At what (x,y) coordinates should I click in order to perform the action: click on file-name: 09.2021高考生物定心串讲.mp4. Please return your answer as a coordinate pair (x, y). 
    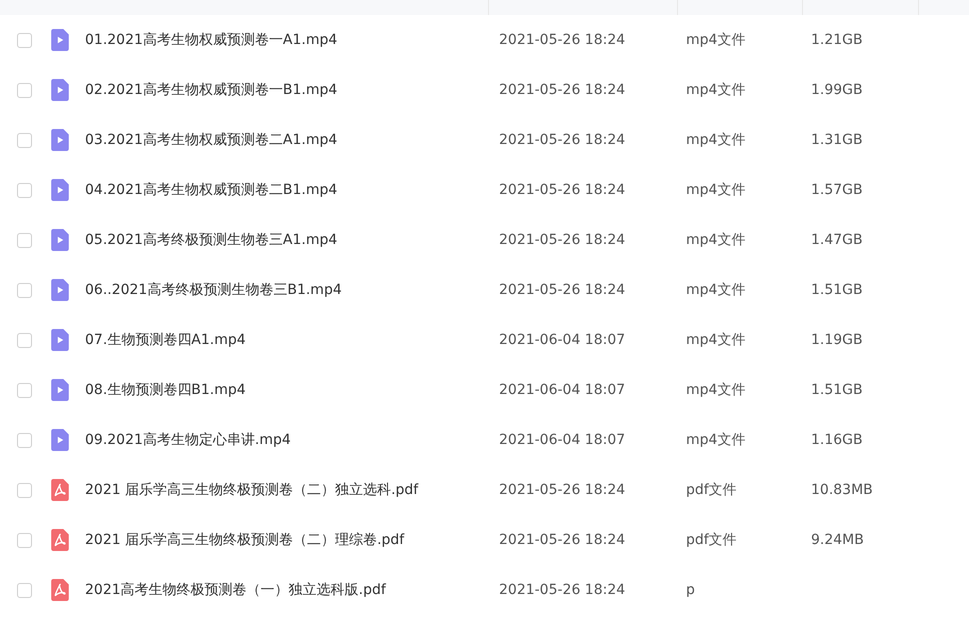
    Looking at the image, I should click on (188, 440).